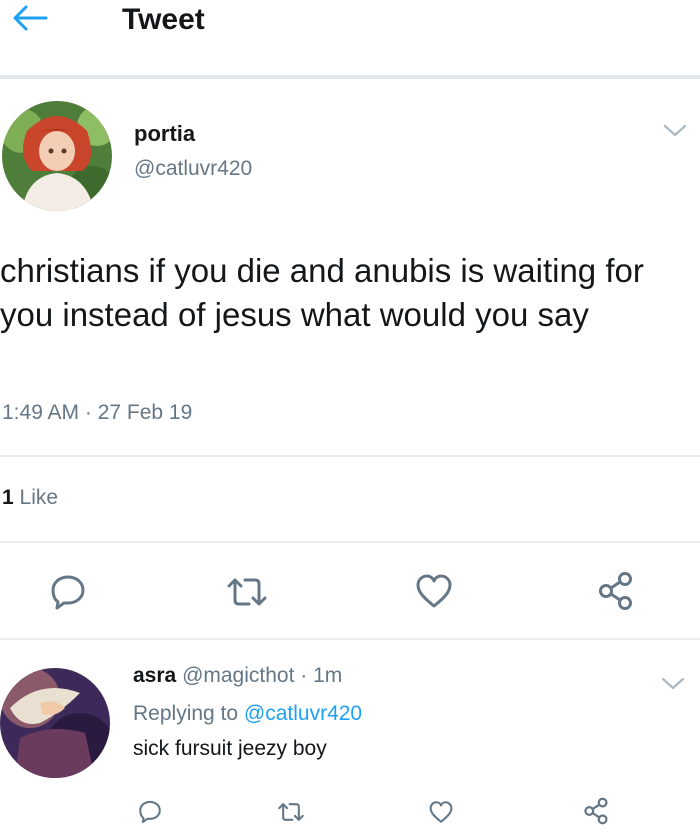 Image resolution: width=700 pixels, height=840 pixels. Describe the element at coordinates (164, 134) in the screenshot. I see `author-name: portia` at that location.